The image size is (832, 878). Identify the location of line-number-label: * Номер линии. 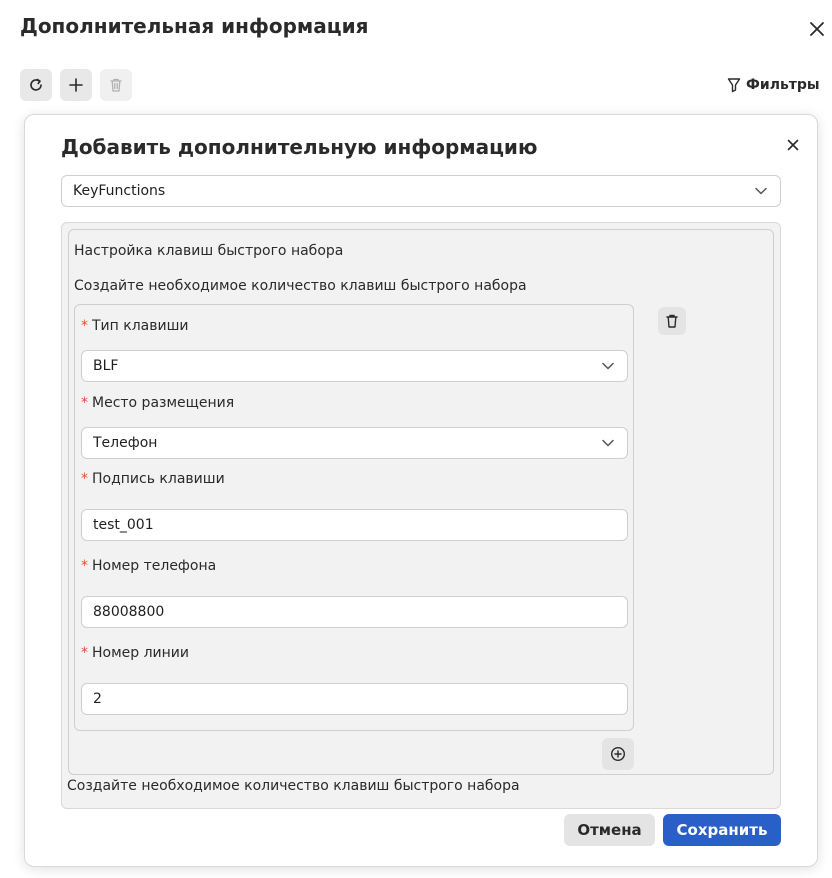
(135, 653).